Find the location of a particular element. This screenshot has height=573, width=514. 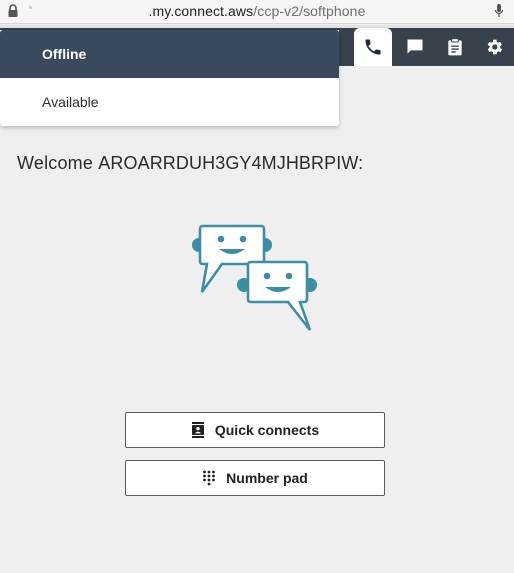

browser-url-bar: .my.connect.aws/ccp-v2/softphone is located at coordinates (257, 12).